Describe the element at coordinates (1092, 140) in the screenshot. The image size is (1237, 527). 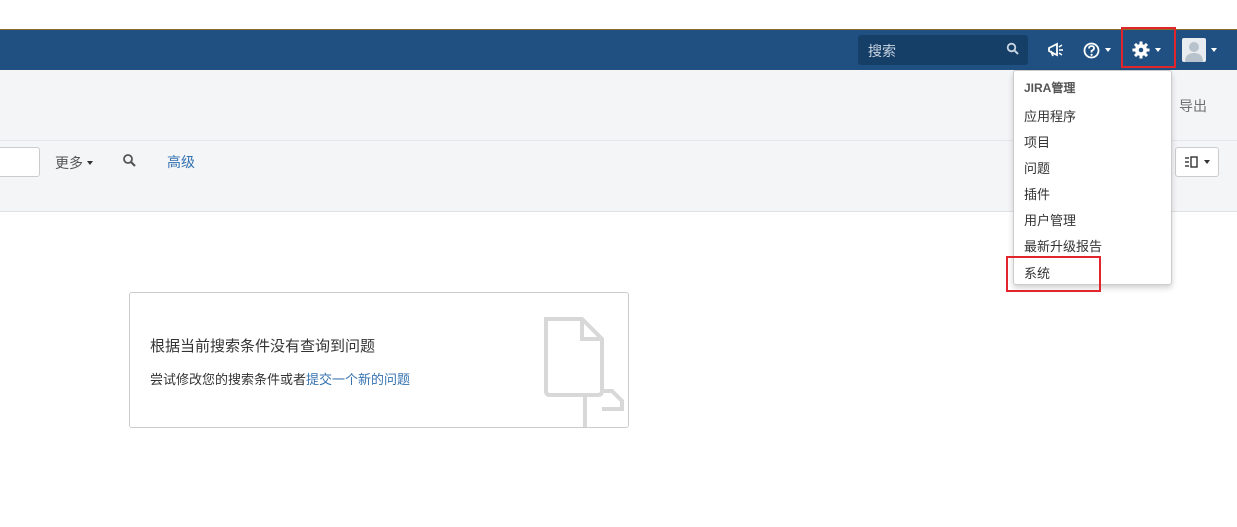
I see `menu-item-projects: 项目` at that location.